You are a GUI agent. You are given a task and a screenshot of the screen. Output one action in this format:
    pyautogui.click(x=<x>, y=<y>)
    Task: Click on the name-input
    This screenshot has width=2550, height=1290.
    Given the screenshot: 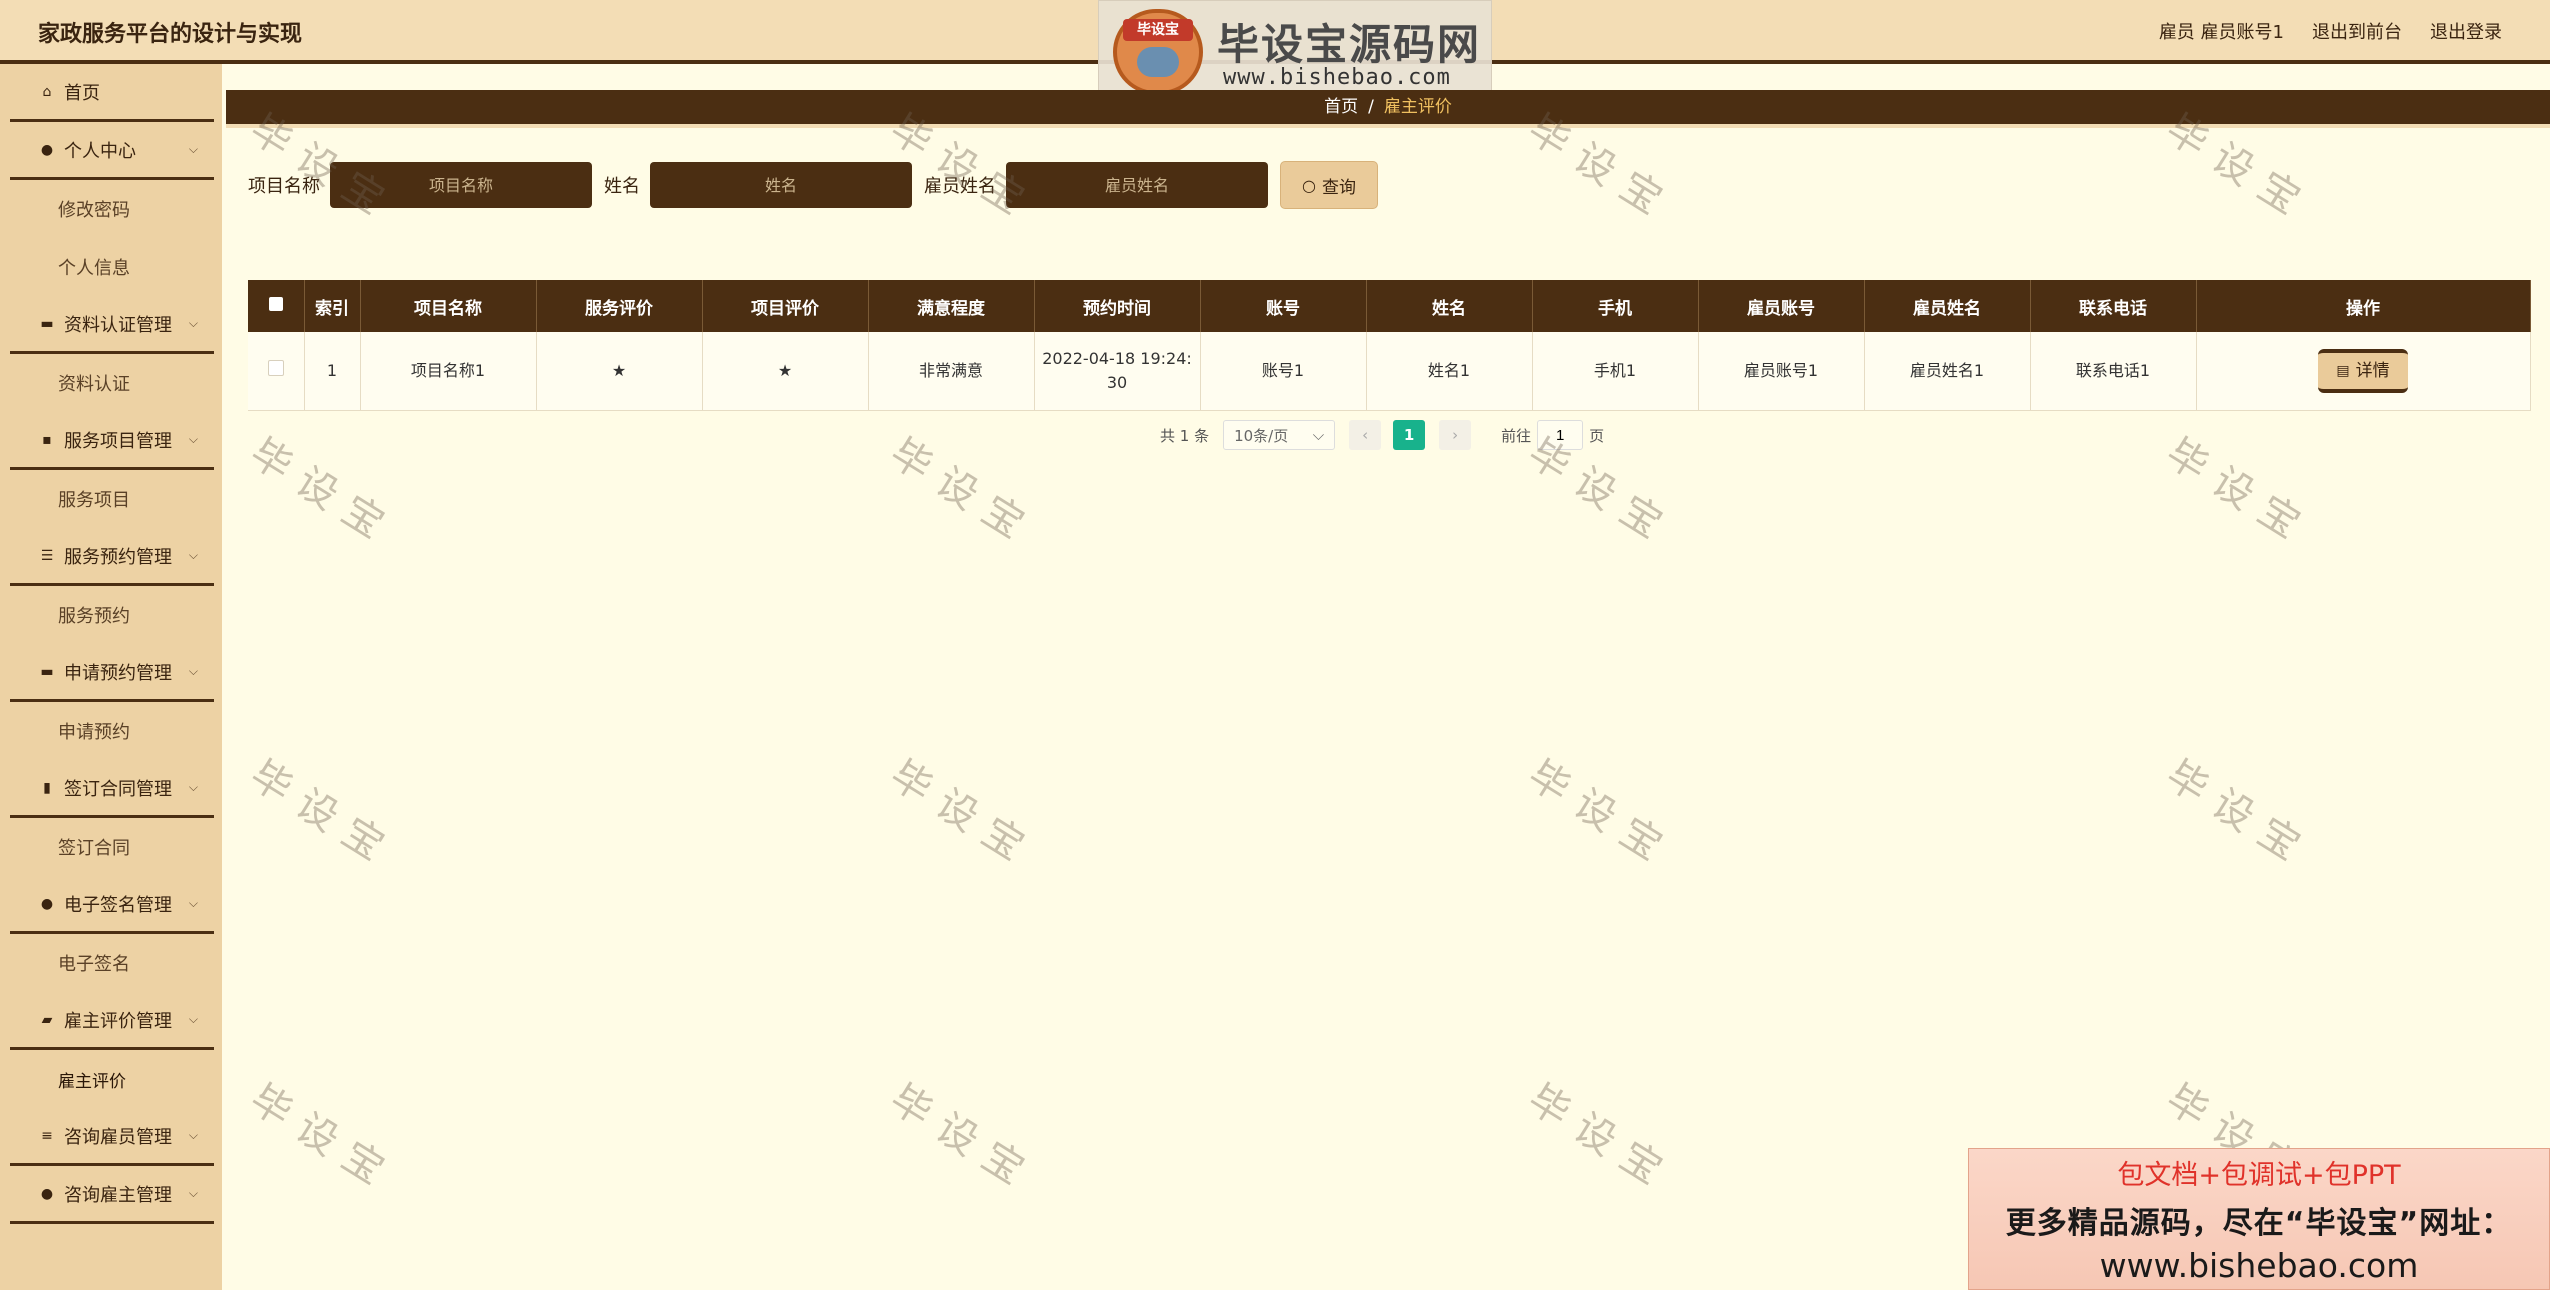 What is the action you would take?
    pyautogui.click(x=781, y=185)
    